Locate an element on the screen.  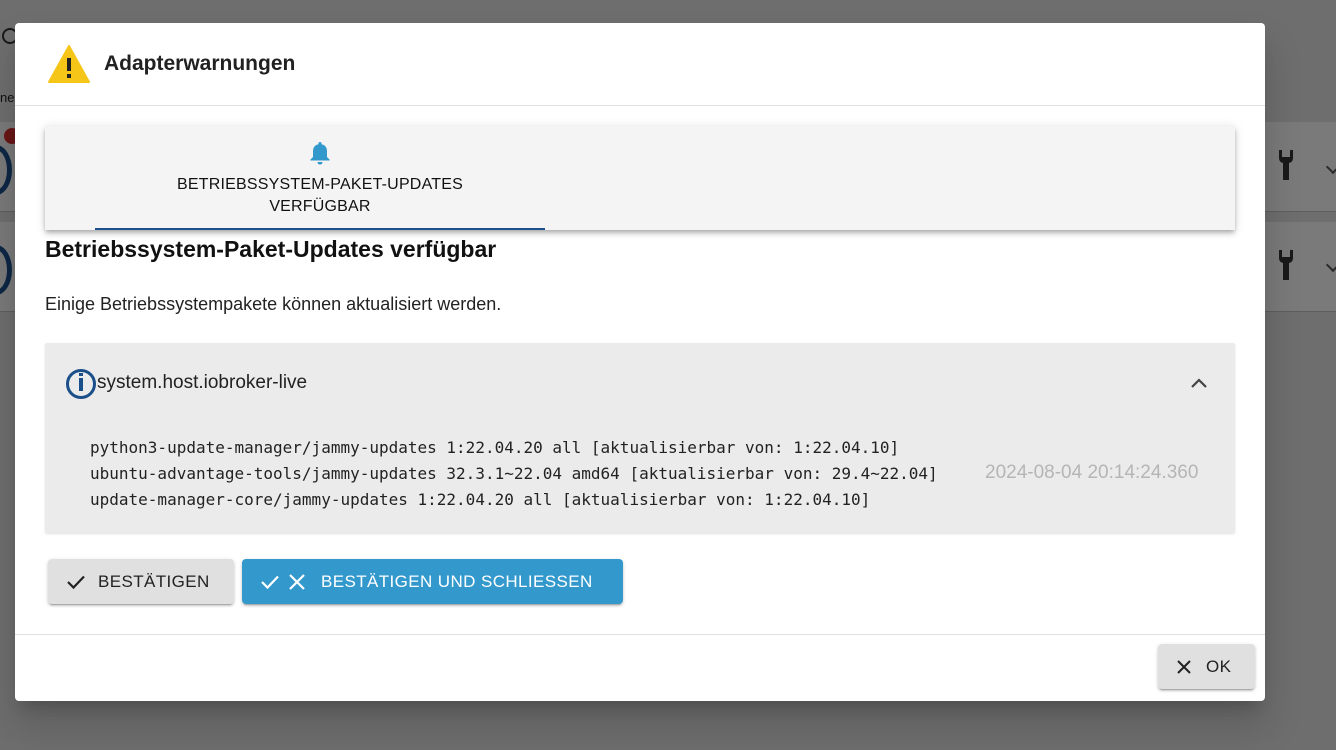
confirm-button-label: BESTÄTIGEN is located at coordinates (154, 581).